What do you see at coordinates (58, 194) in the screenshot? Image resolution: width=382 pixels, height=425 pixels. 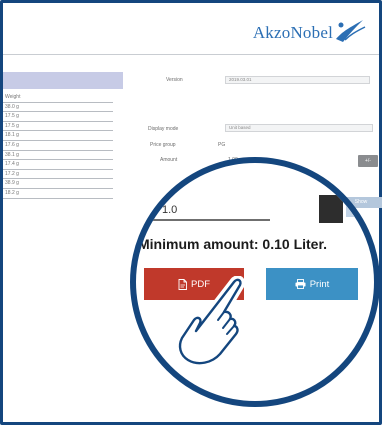 I see `list-item: 18.2 g` at bounding box center [58, 194].